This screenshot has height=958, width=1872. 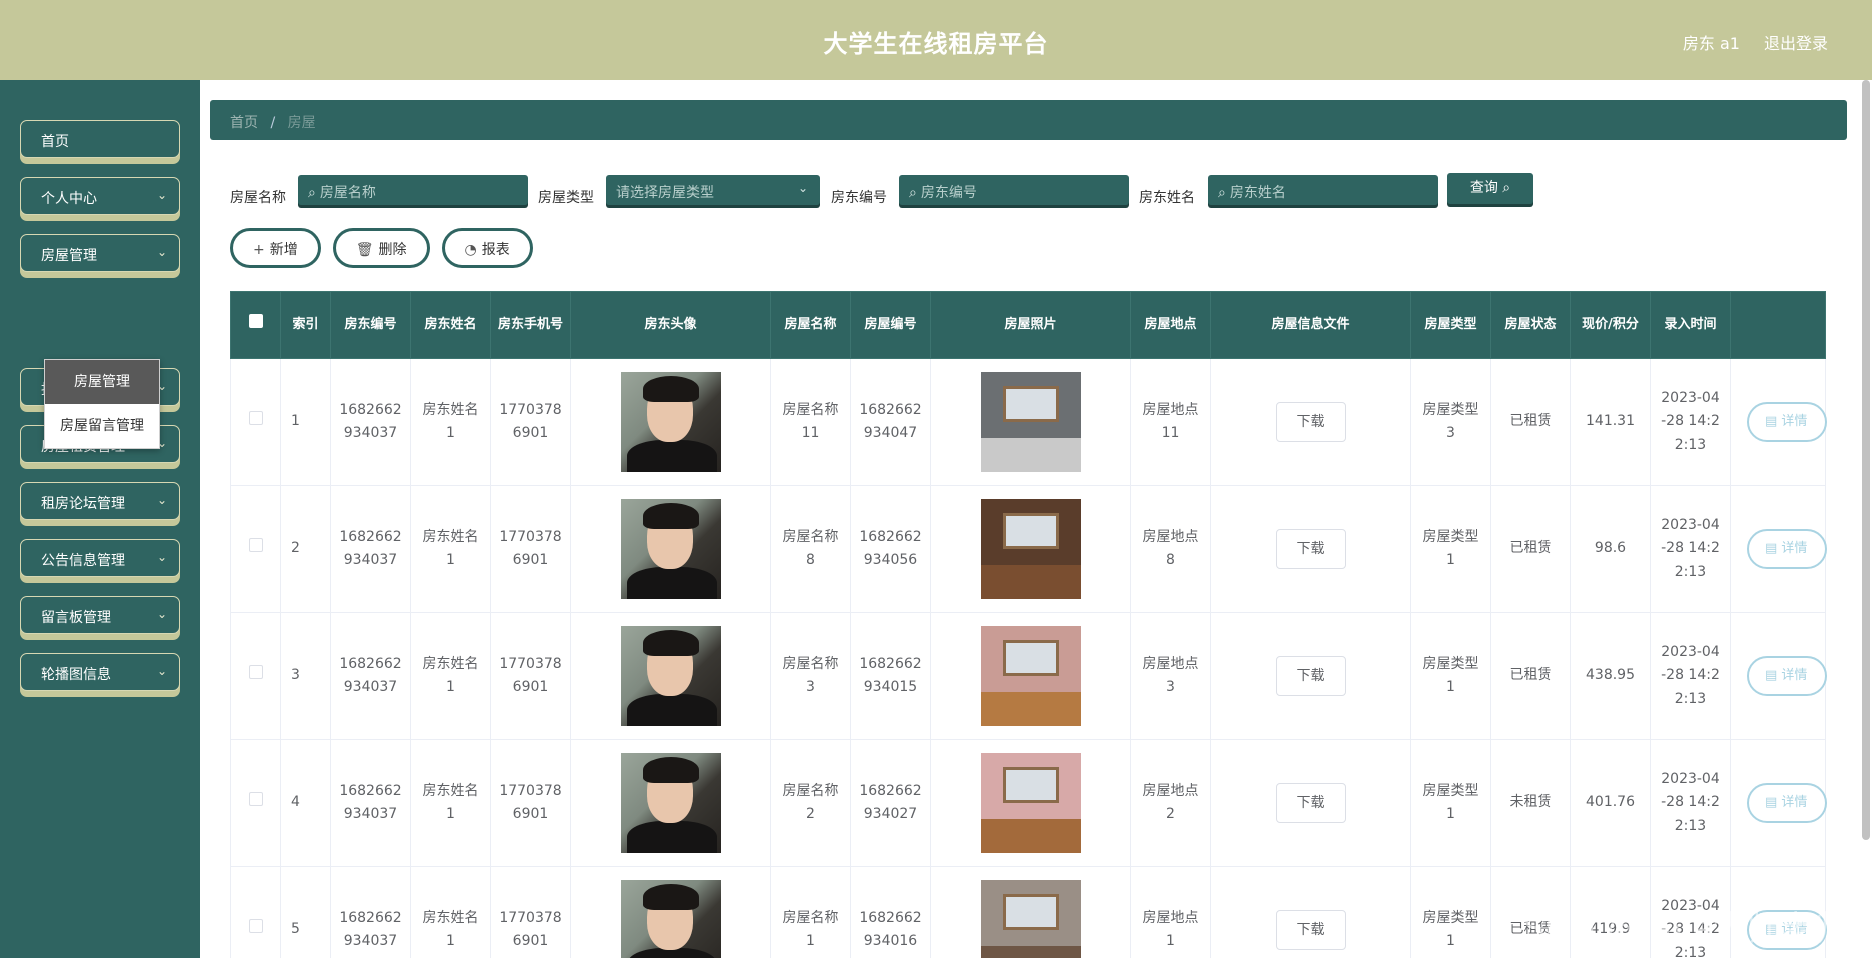 What do you see at coordinates (259, 250) in the screenshot?
I see `plus-icon: +` at bounding box center [259, 250].